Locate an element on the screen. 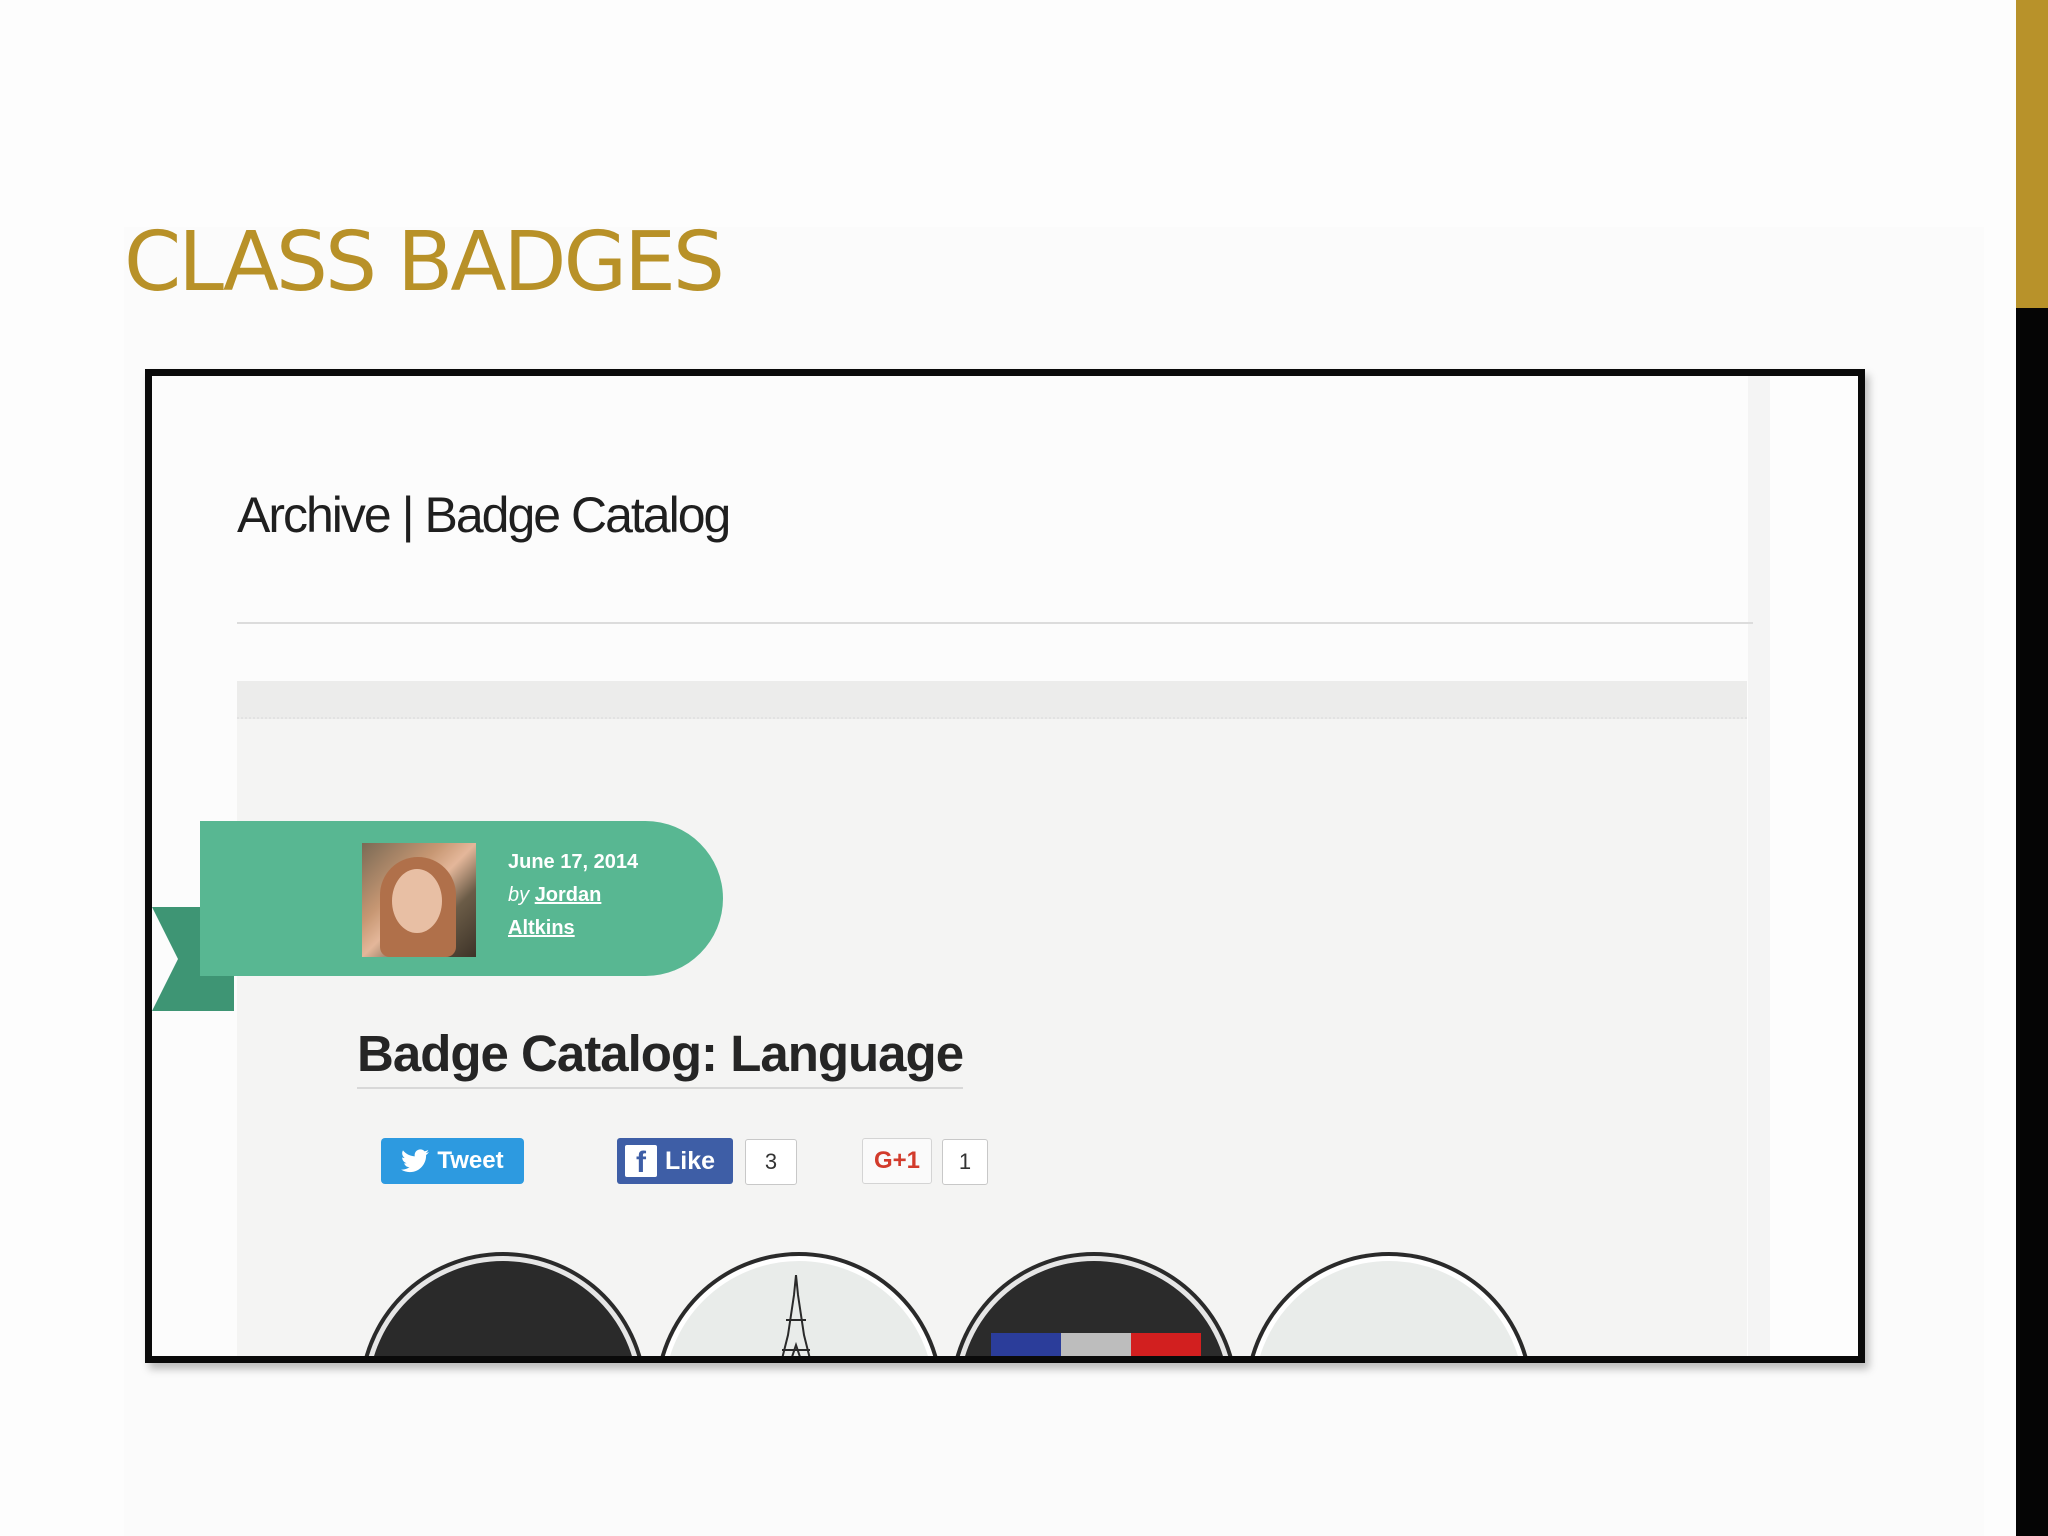 Image resolution: width=2048 pixels, height=1536 pixels. twitter-bird-icon is located at coordinates (415, 1161).